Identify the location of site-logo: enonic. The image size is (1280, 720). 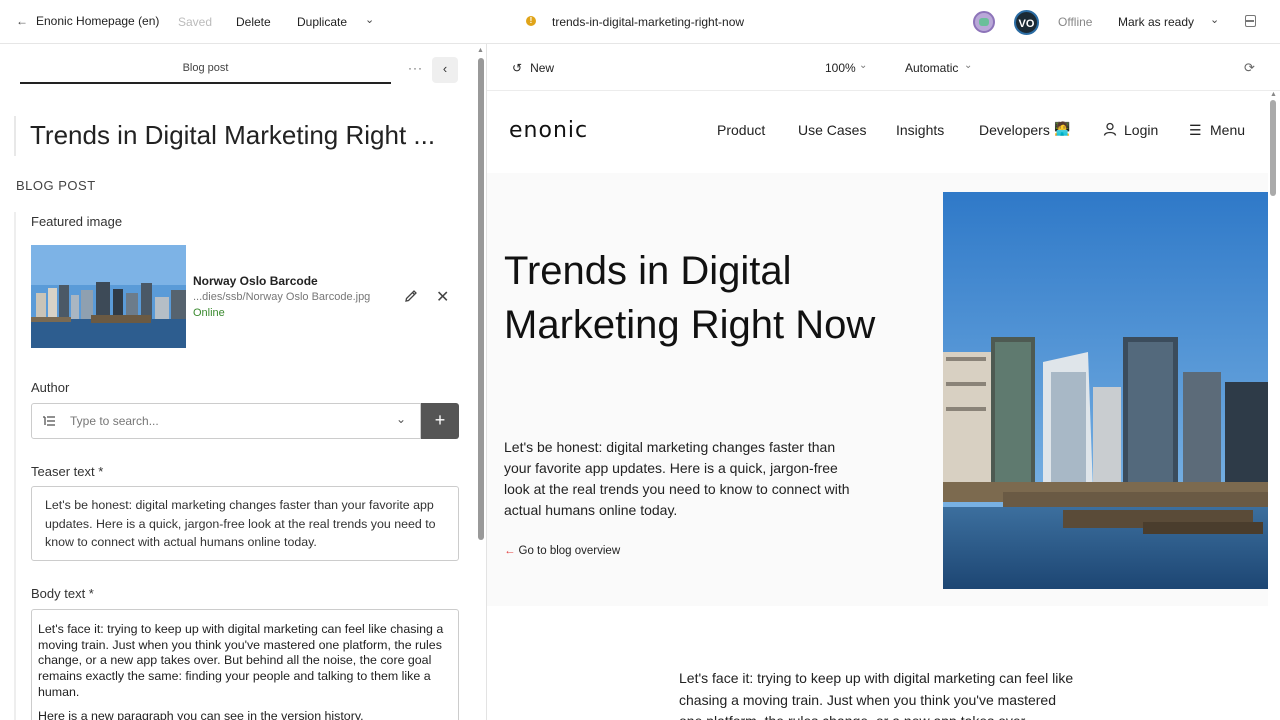
(548, 130).